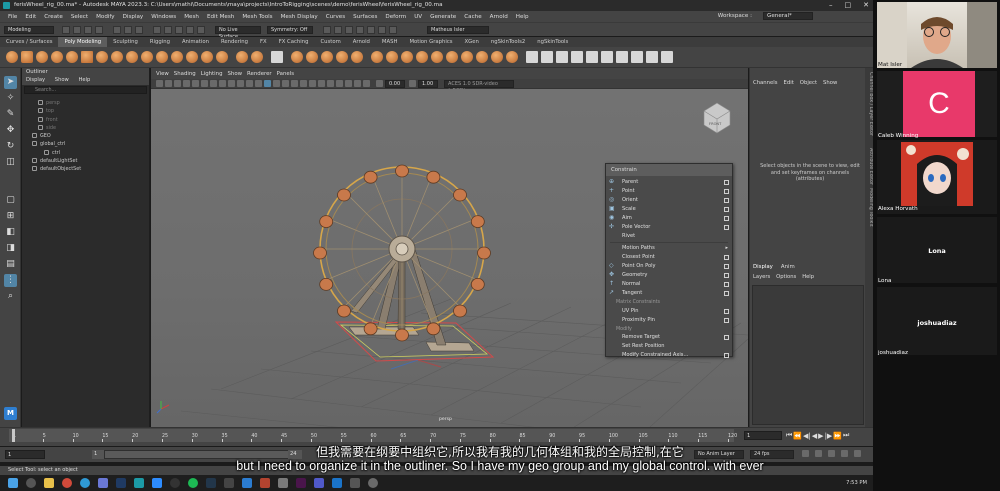 This screenshot has height=491, width=1000. I want to click on channelbox-menu-channels: Channels, so click(765, 83).